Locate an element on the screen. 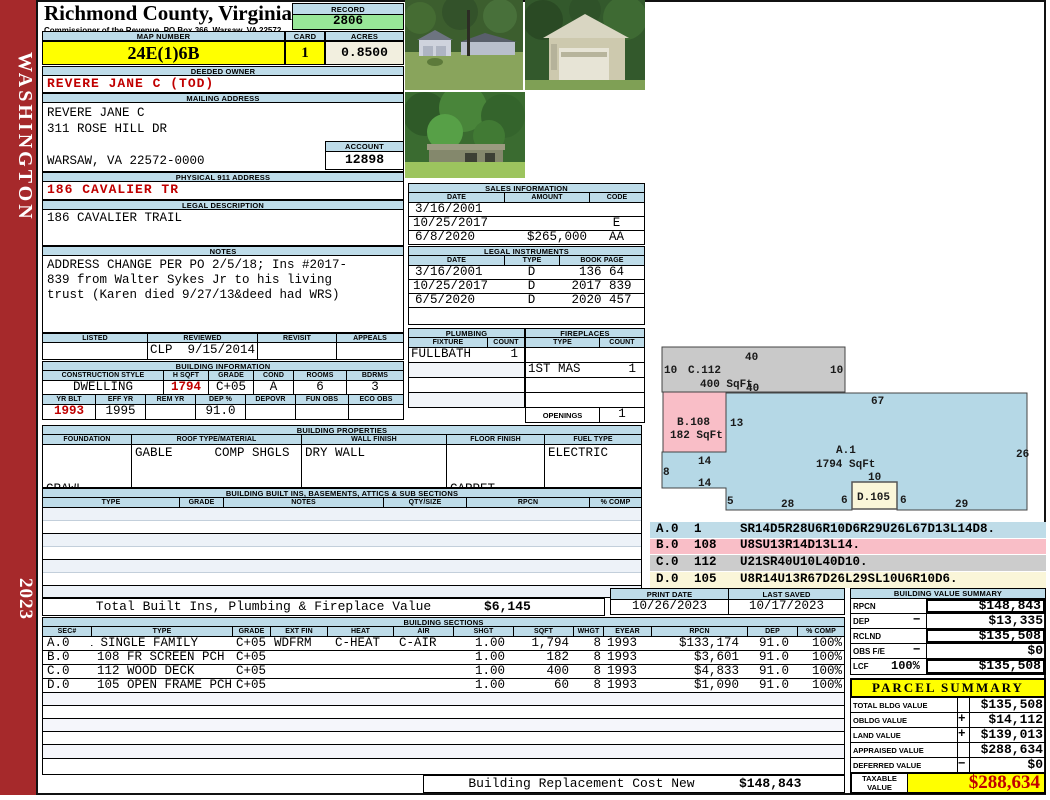  sale-amount is located at coordinates (546, 209).